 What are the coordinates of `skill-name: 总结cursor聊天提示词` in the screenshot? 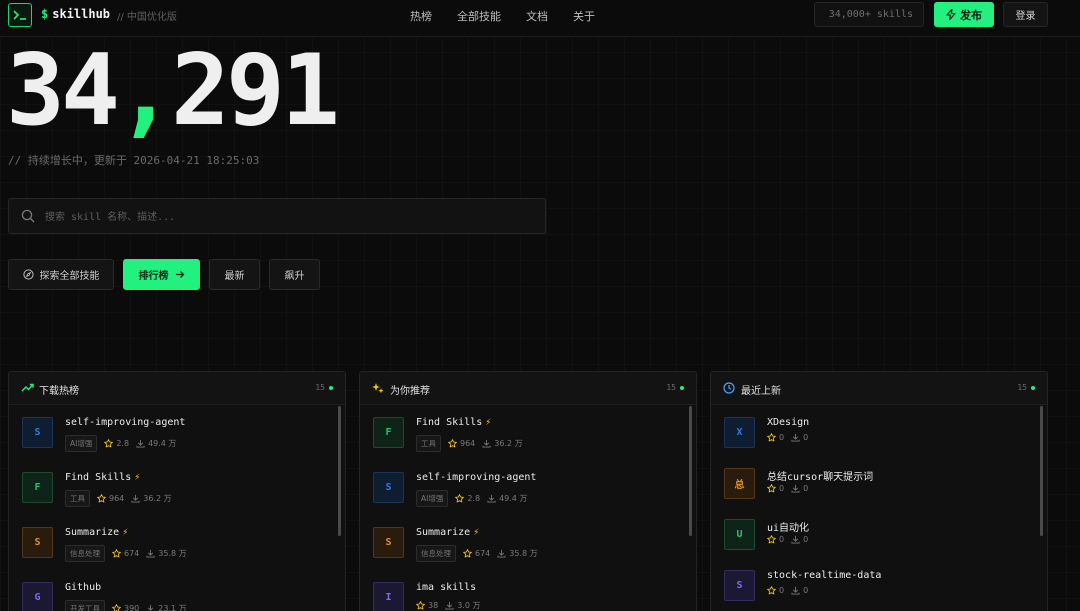 It's located at (820, 475).